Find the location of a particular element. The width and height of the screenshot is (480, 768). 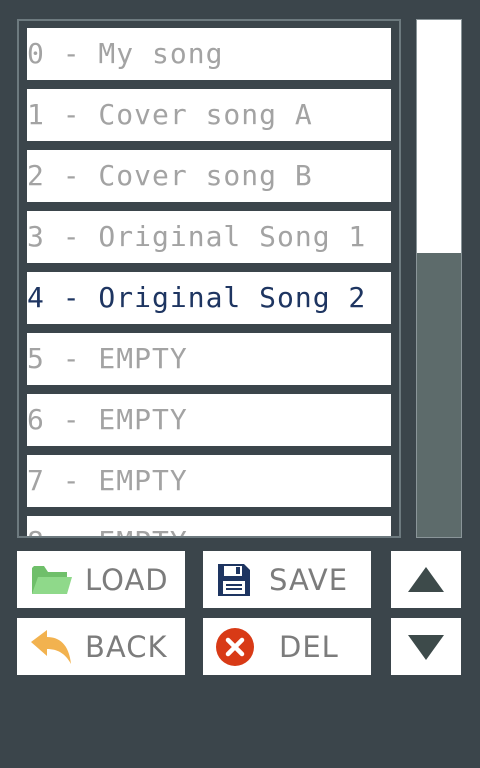

scrollbar-track is located at coordinates (439, 278).